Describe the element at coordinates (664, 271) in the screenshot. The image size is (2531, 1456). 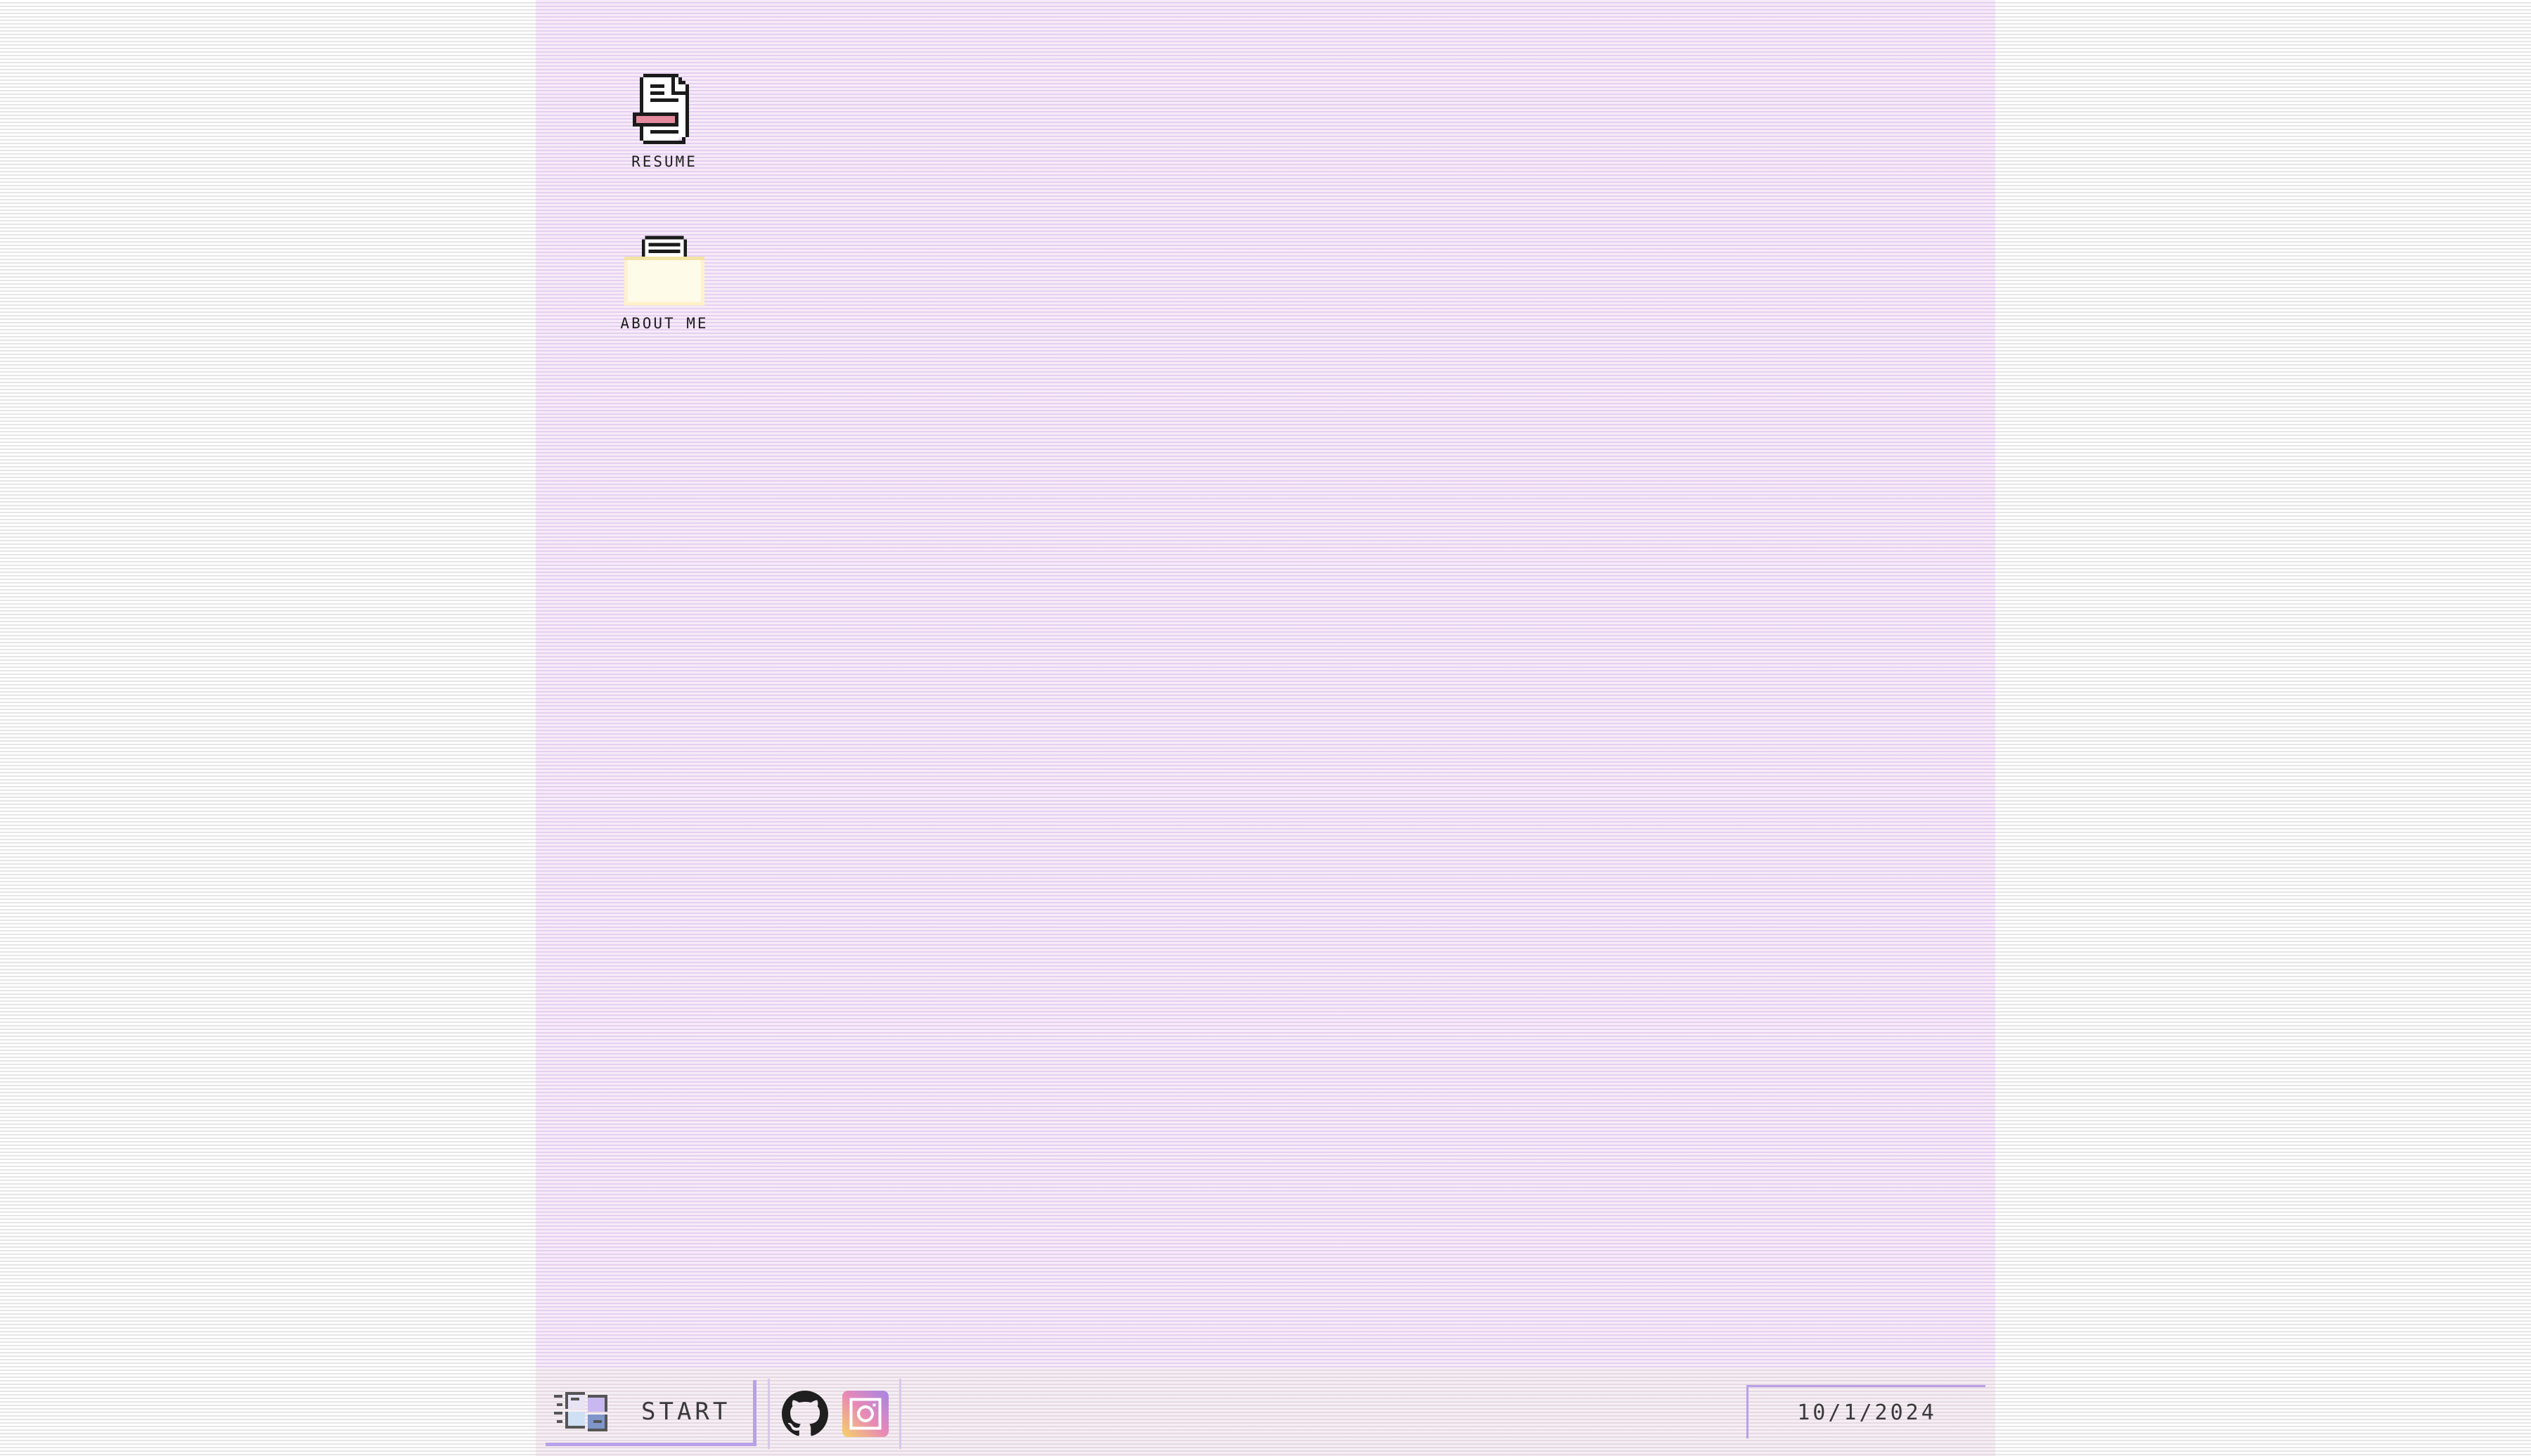
I see `about-me-folder-icon` at that location.